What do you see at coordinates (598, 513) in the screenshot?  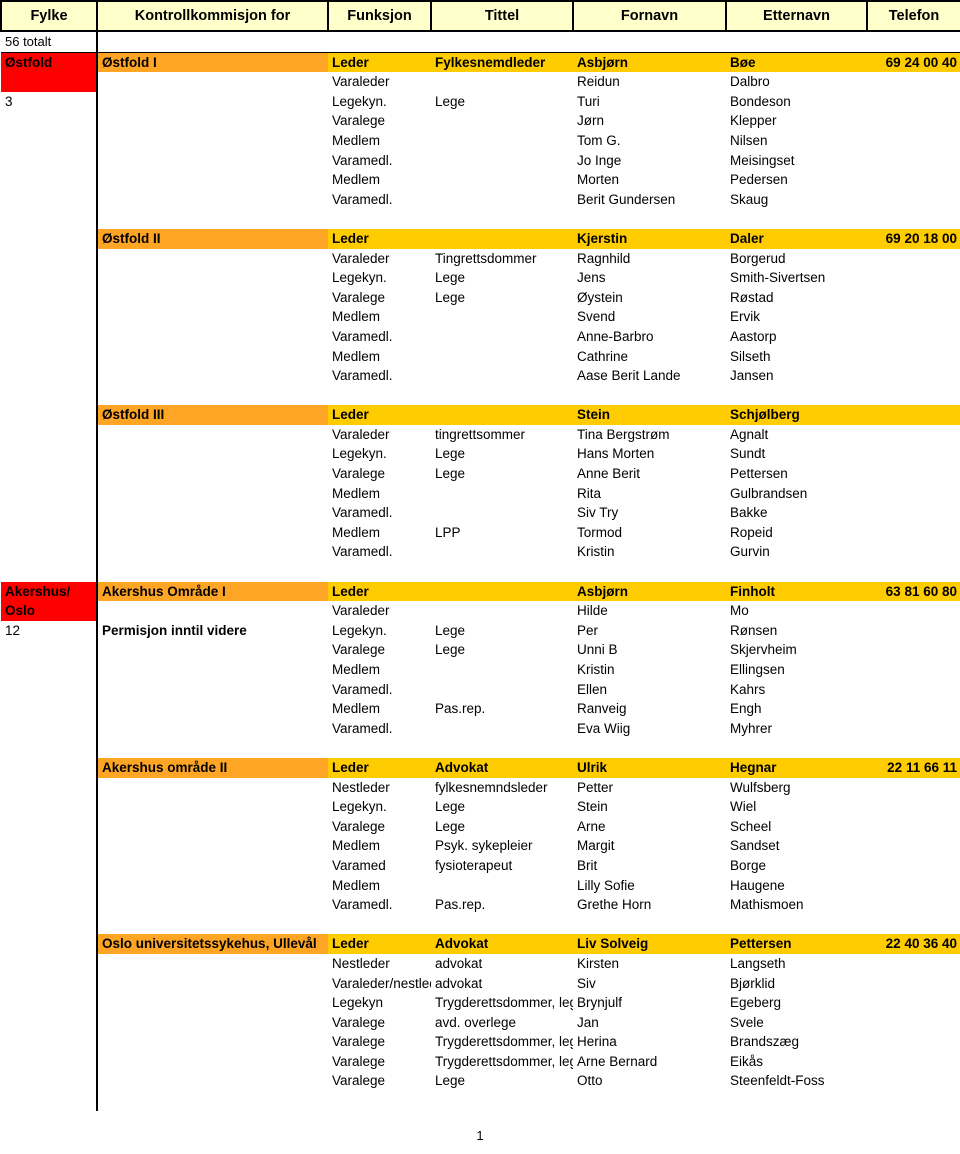 I see `member-fornavn-cell: Siv Try` at bounding box center [598, 513].